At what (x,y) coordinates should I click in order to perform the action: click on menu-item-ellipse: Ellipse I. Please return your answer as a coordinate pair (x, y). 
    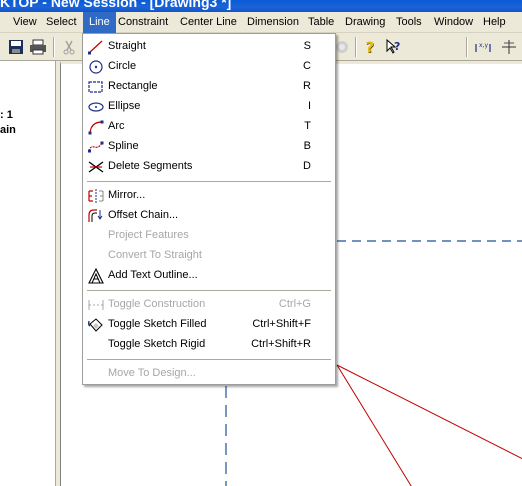
    Looking at the image, I should click on (209, 107).